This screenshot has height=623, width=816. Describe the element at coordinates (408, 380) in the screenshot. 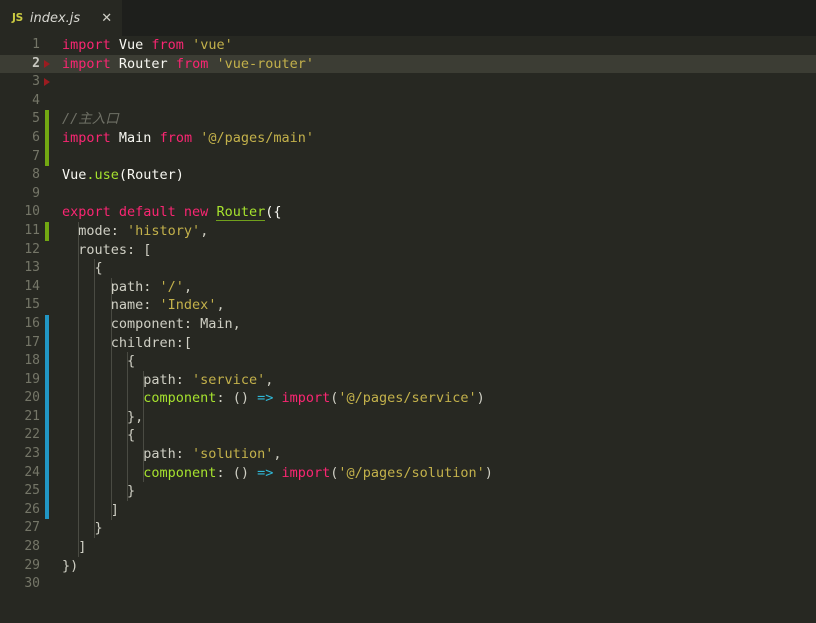

I see `code-line: 19 path: 'service',` at that location.